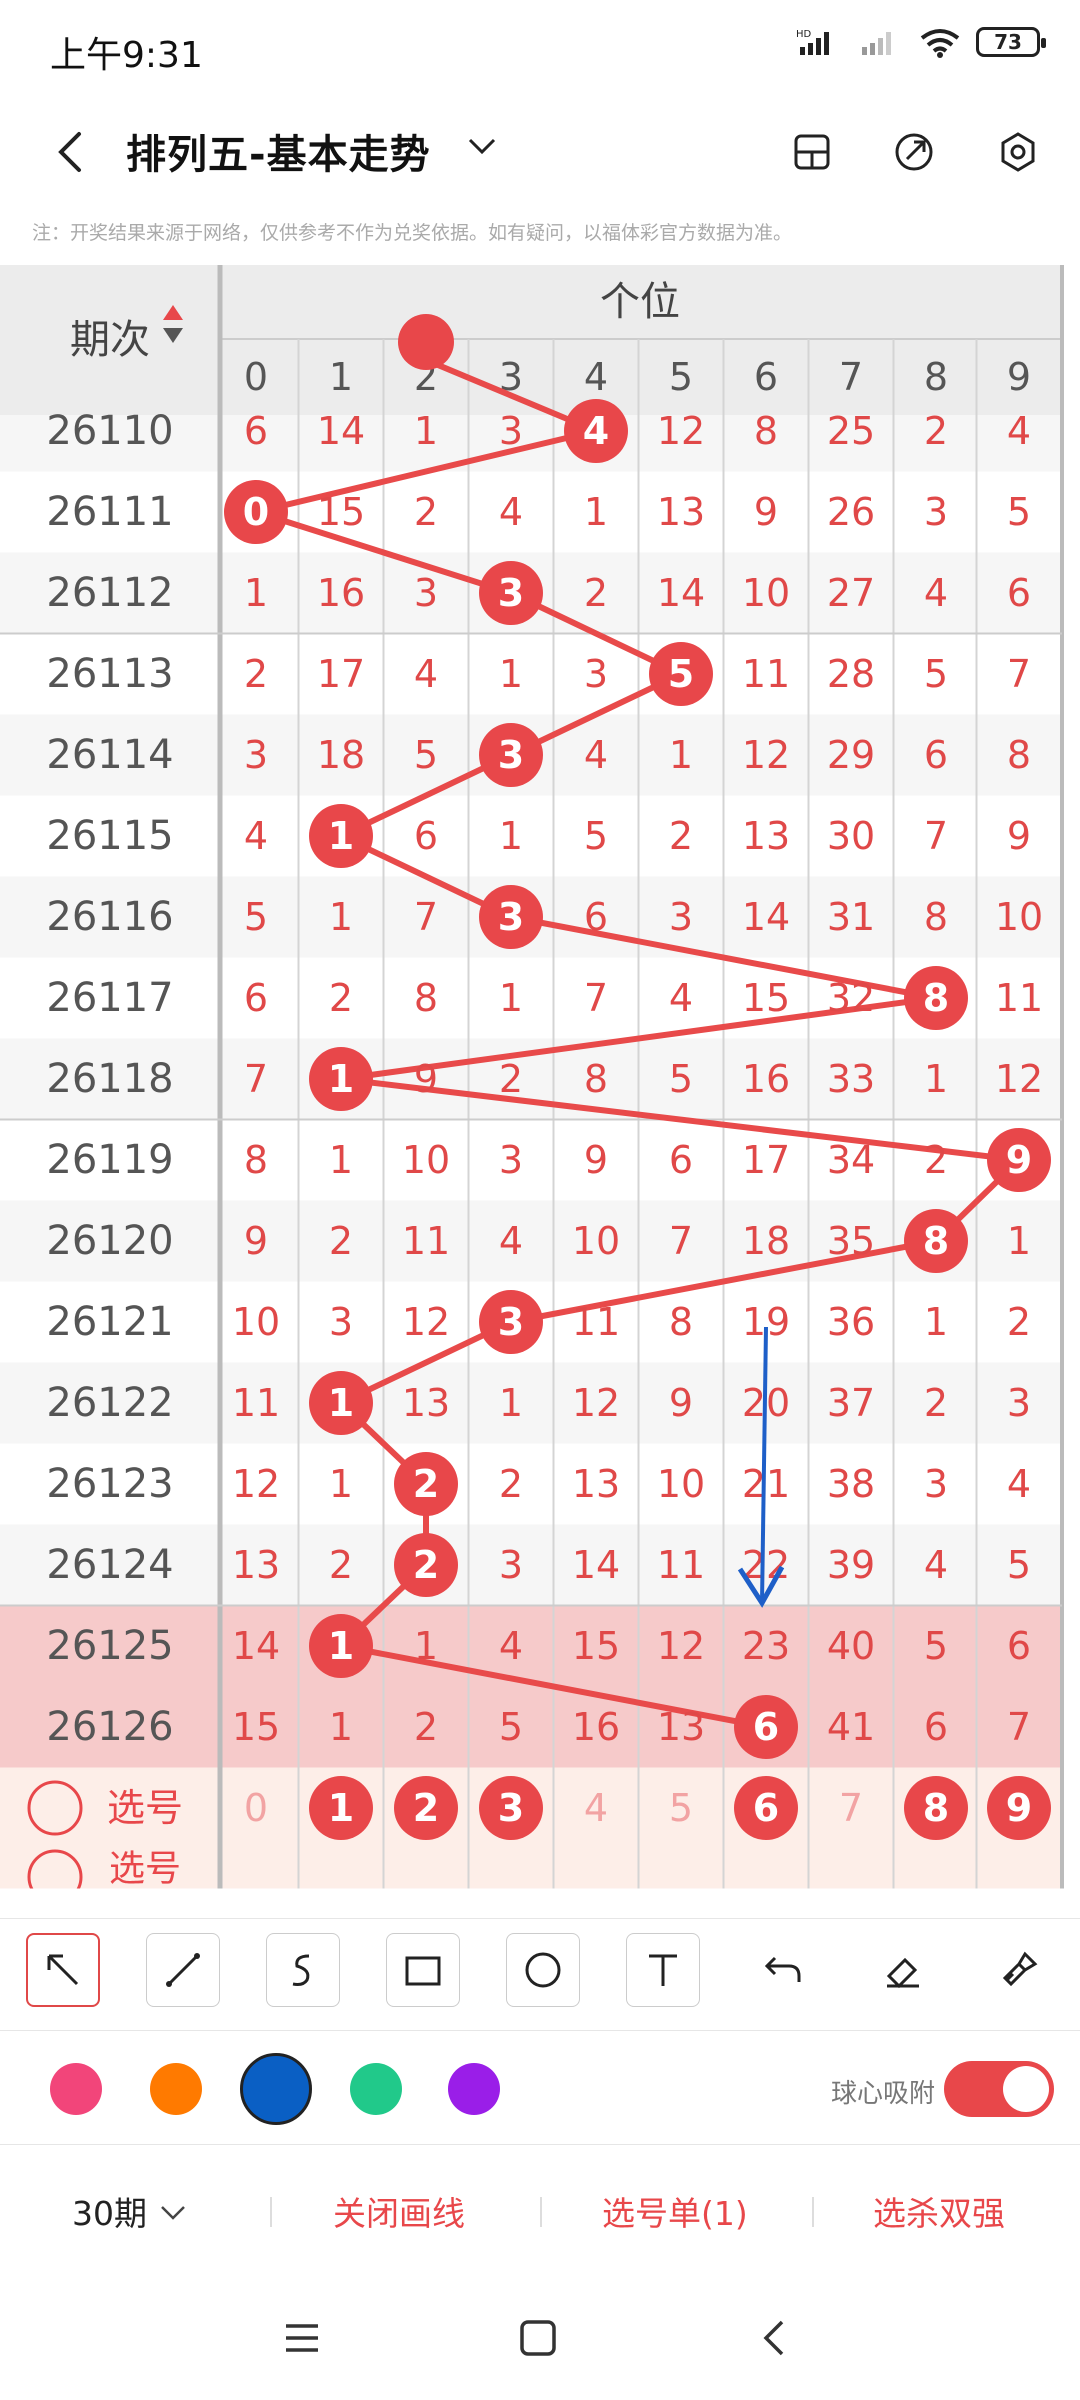  I want to click on table-cell: 15, so click(341, 512).